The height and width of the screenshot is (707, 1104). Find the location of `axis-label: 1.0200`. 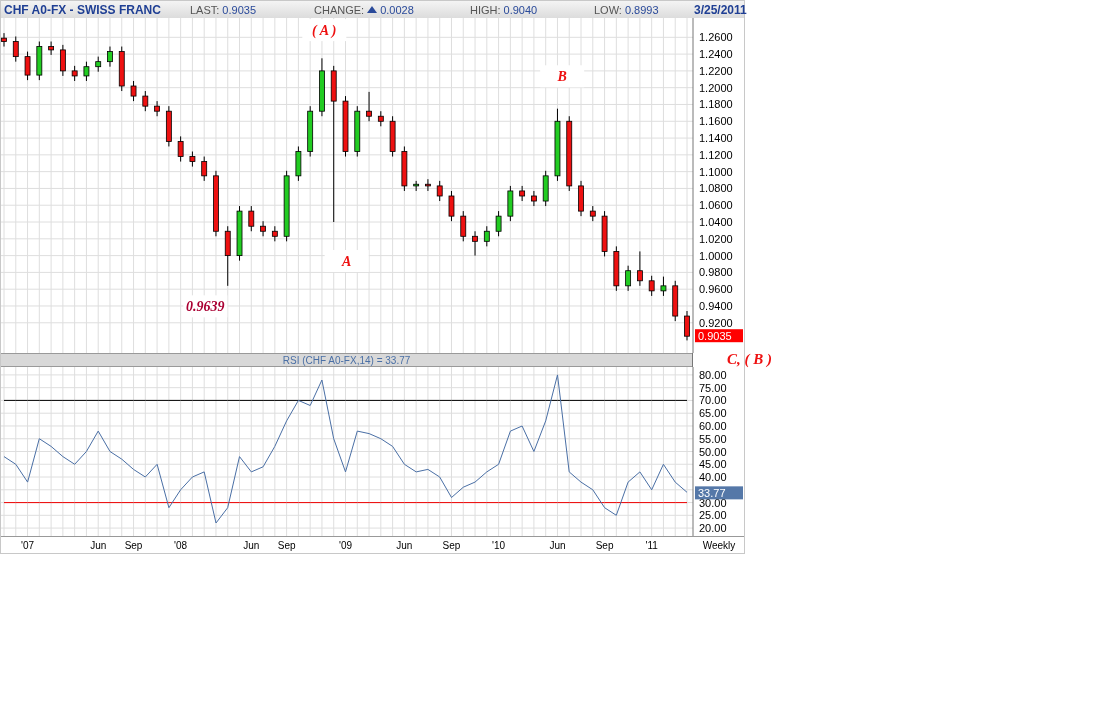

axis-label: 1.0200 is located at coordinates (716, 238).